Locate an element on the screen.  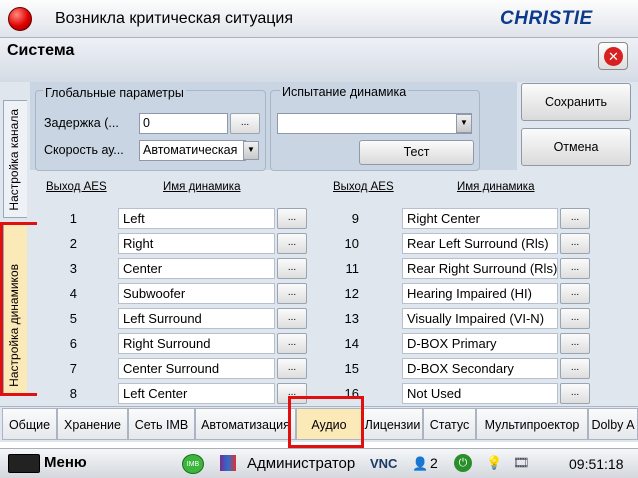
close-button: ✕ is located at coordinates (613, 56).